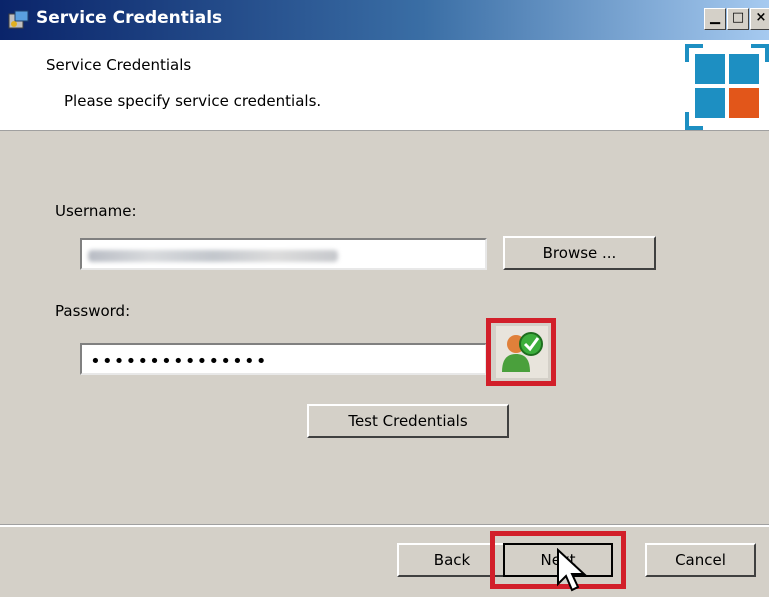  I want to click on credential-status-highlight, so click(521, 352).